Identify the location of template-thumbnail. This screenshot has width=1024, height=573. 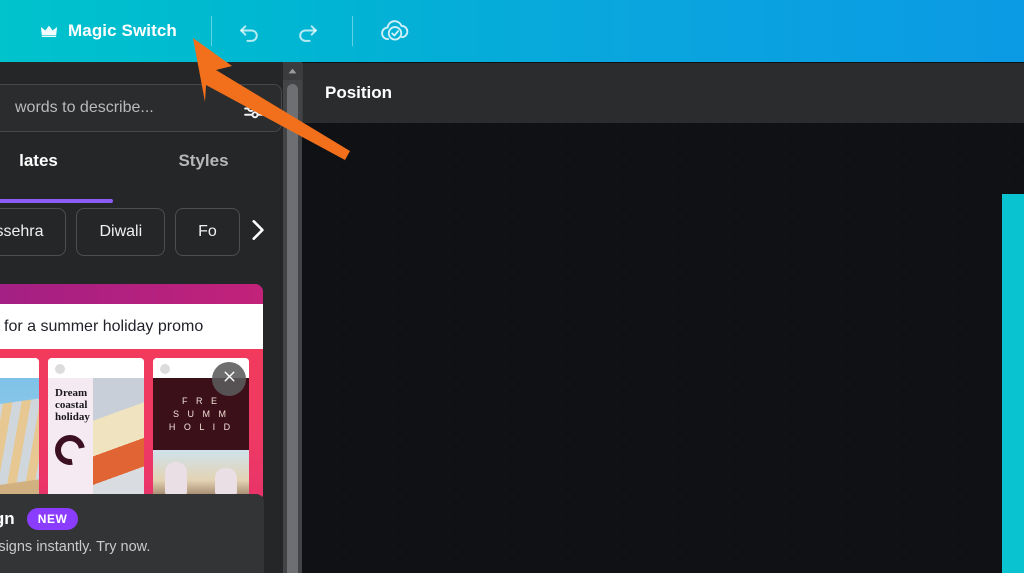
(19, 430).